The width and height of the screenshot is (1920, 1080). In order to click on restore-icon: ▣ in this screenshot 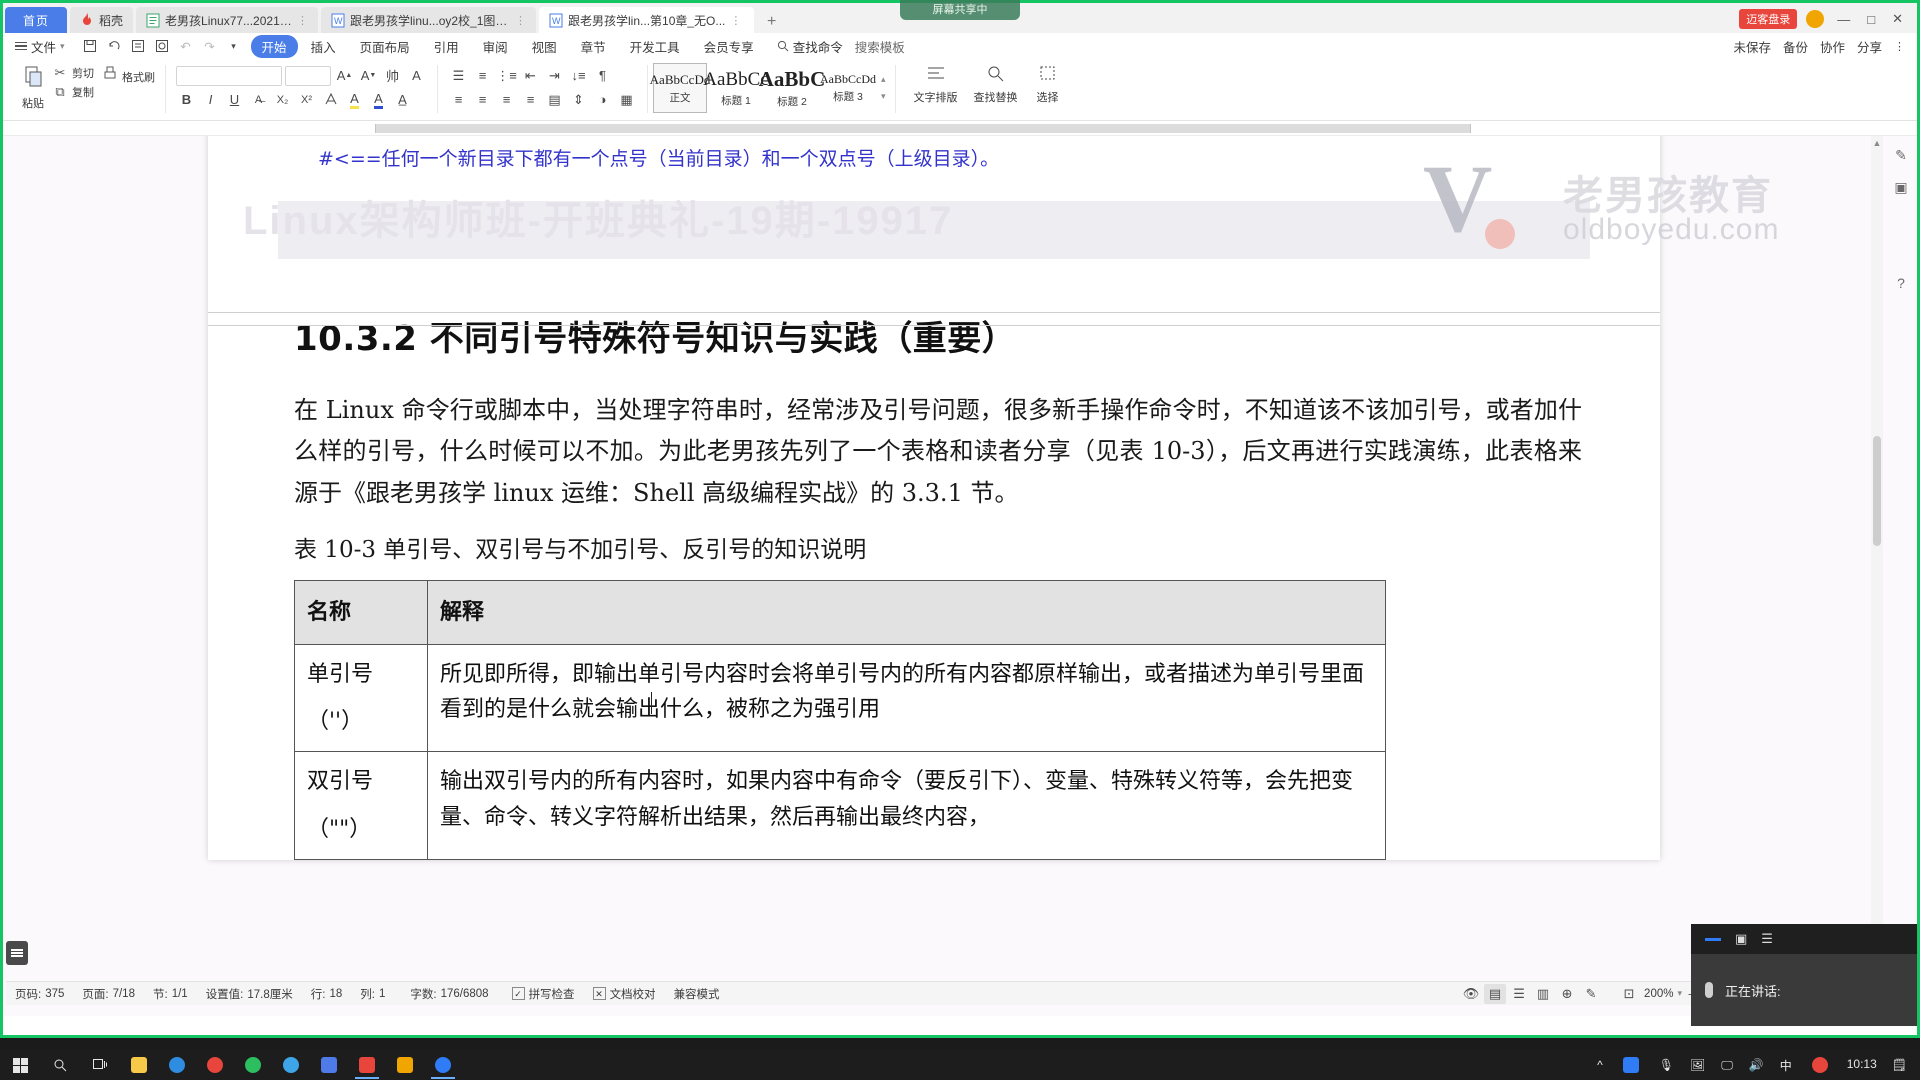, I will do `click(1741, 939)`.